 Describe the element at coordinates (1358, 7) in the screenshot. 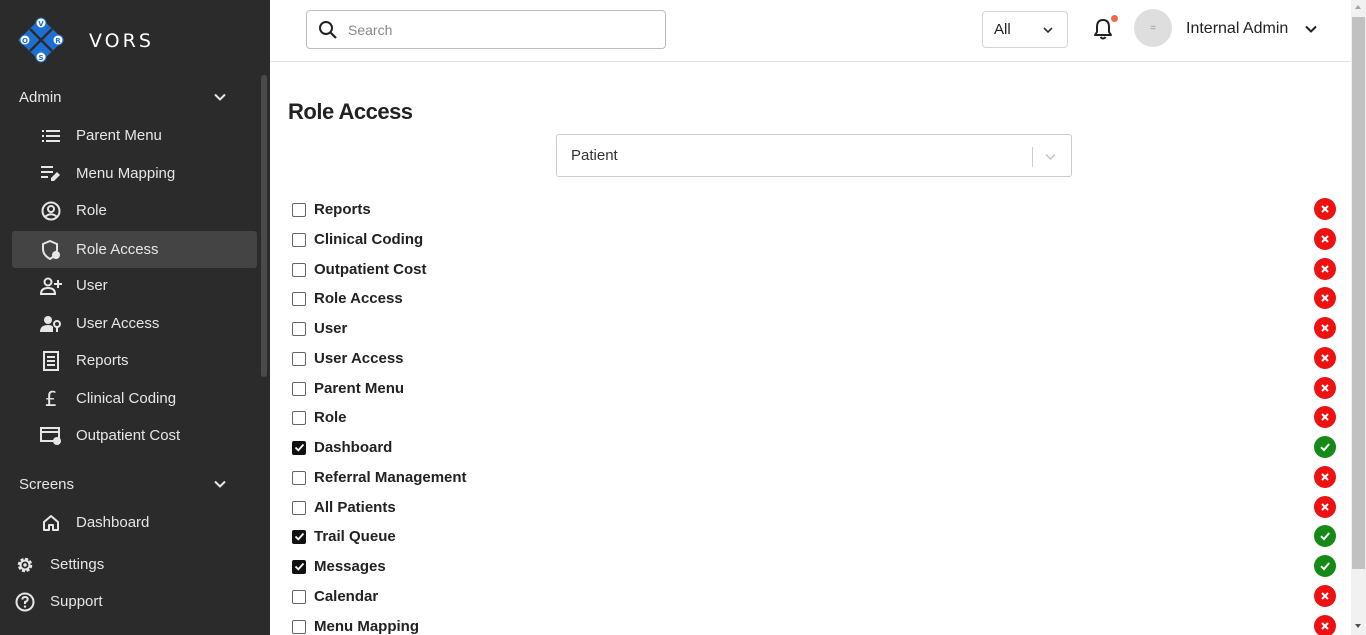

I see `scroll-up-arrow-icon` at that location.